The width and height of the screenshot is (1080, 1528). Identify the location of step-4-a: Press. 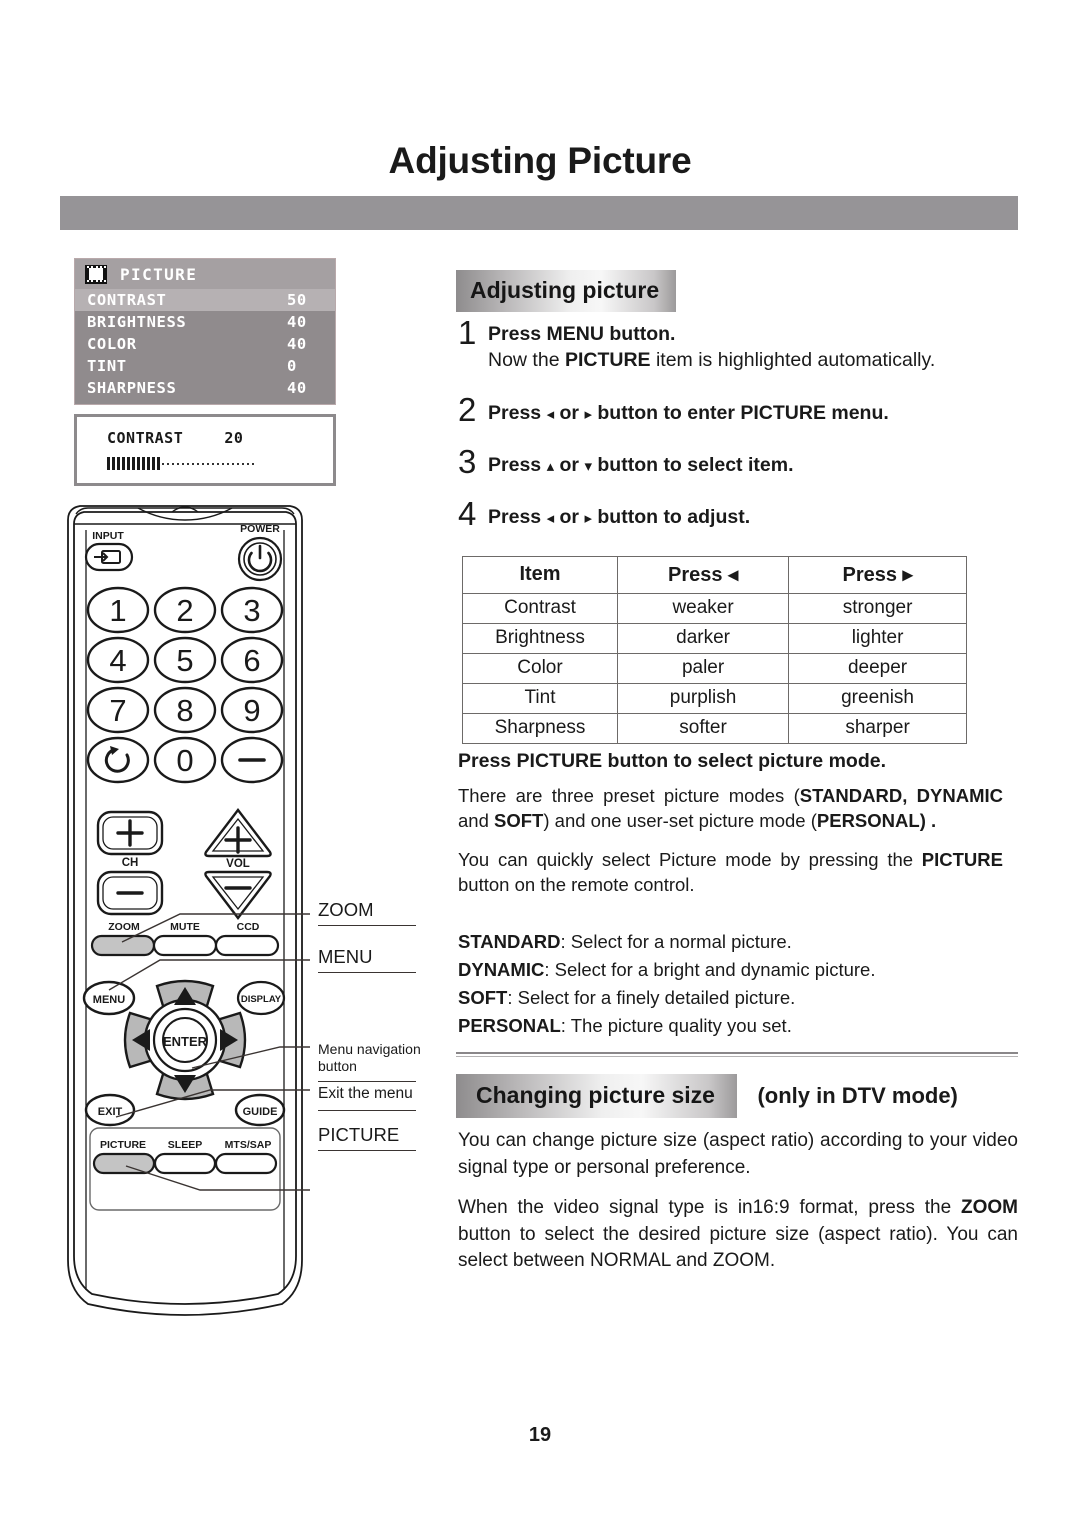
(515, 517).